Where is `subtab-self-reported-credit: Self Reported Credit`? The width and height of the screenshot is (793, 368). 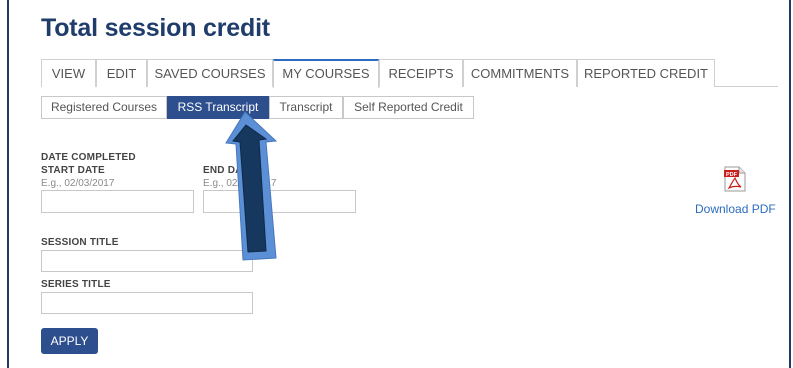
subtab-self-reported-credit: Self Reported Credit is located at coordinates (408, 107).